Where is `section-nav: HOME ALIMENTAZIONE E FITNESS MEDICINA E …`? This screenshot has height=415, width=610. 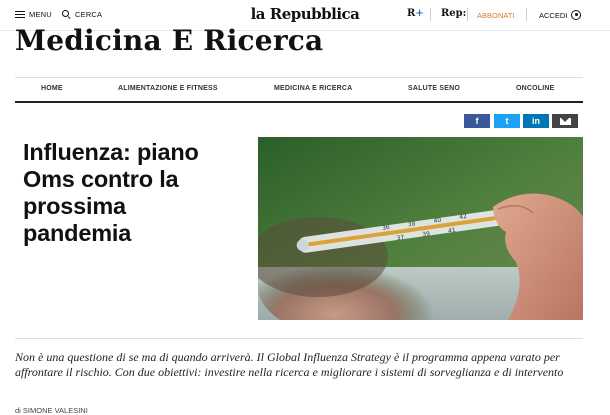 section-nav: HOME ALIMENTAZIONE E FITNESS MEDICINA E … is located at coordinates (299, 90).